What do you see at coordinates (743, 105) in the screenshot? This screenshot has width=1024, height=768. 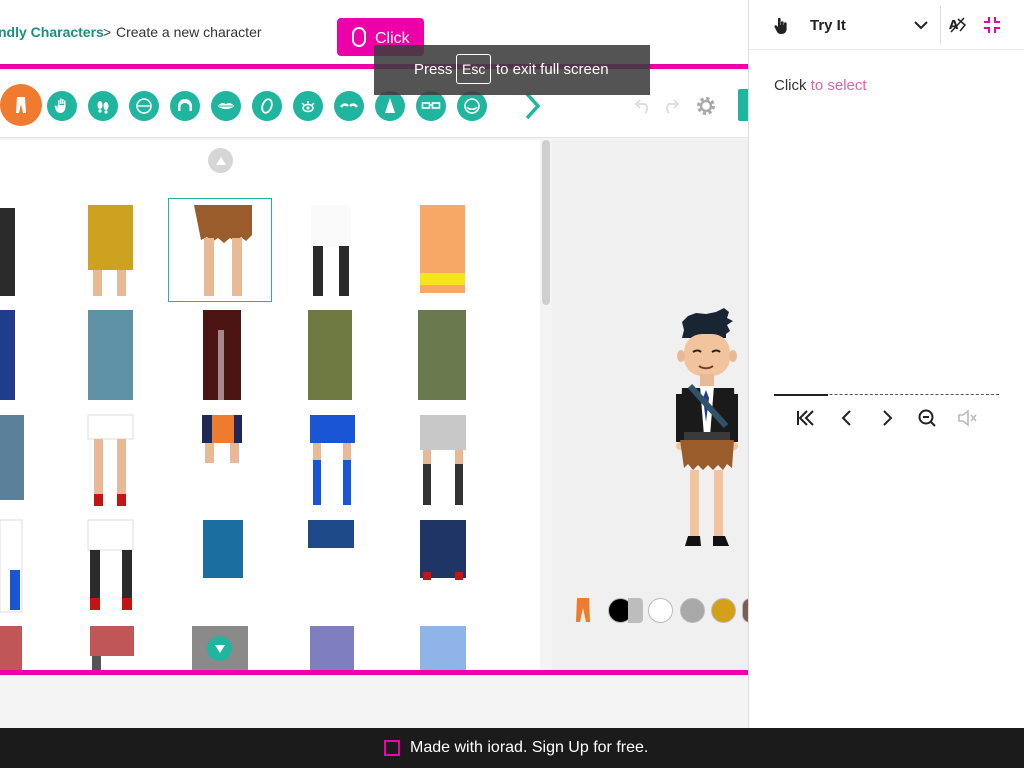 I see `save-button-edge` at bounding box center [743, 105].